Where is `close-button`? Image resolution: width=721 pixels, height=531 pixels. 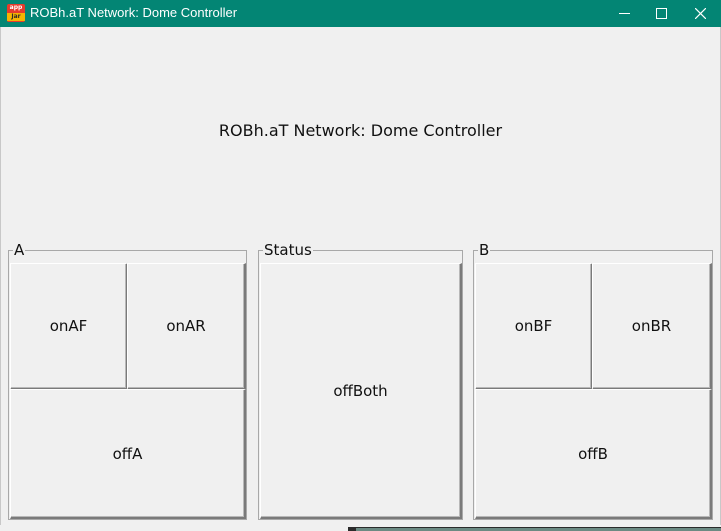 close-button is located at coordinates (700, 13).